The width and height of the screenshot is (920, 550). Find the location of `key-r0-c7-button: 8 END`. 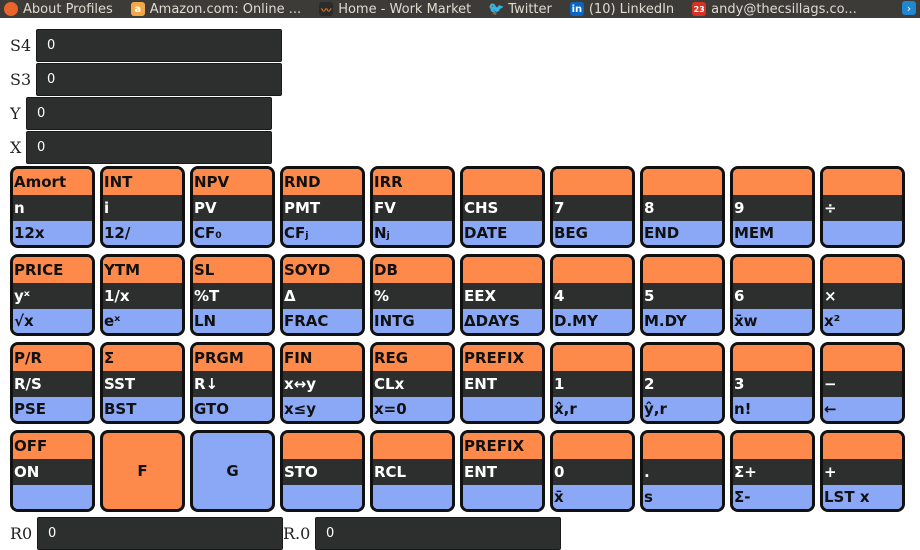

key-r0-c7-button: 8 END is located at coordinates (682, 207).